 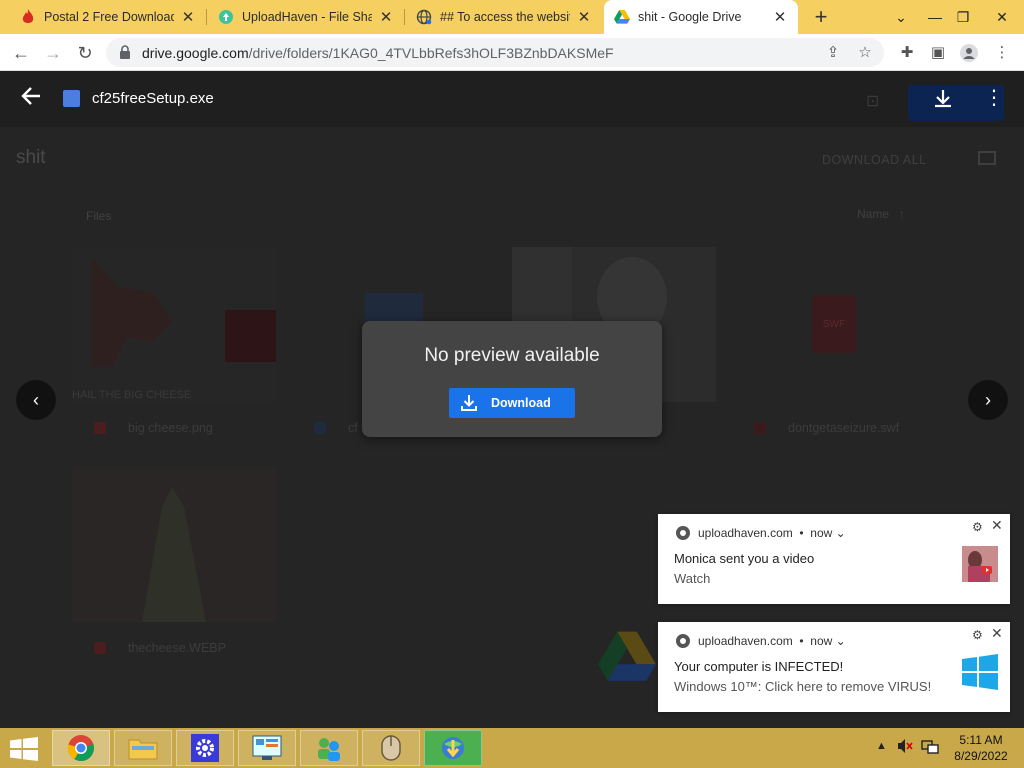 I want to click on network-status-icon, so click(x=930, y=753).